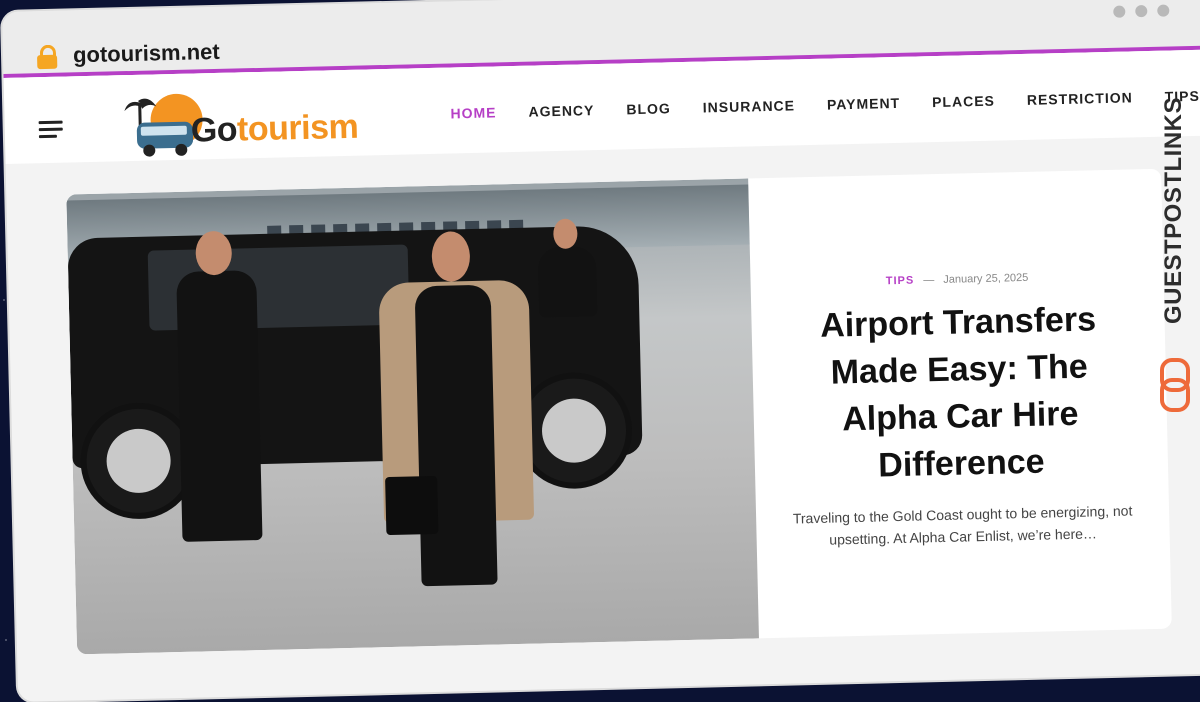  Describe the element at coordinates (863, 104) in the screenshot. I see `nav-item-payment: PAYMENT` at that location.